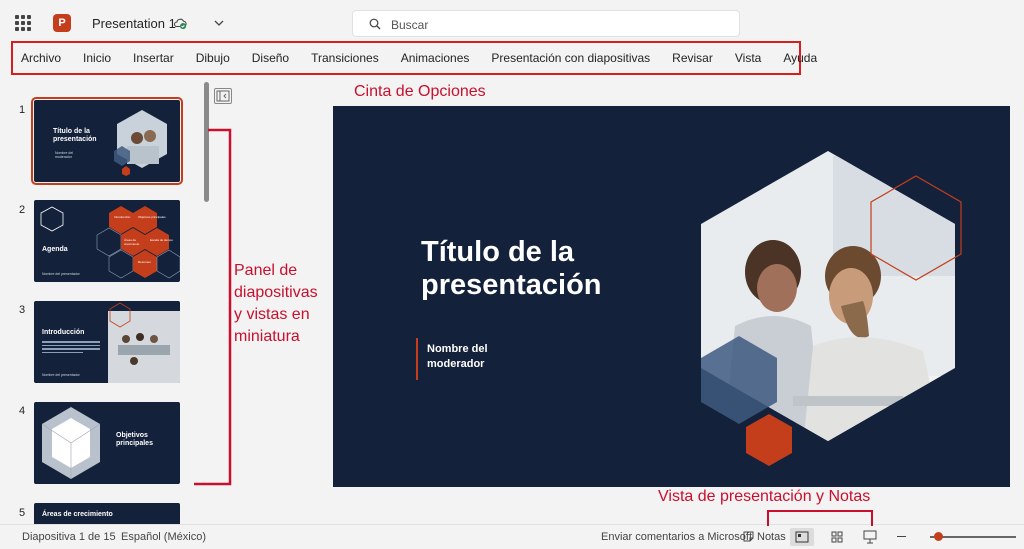 The height and width of the screenshot is (549, 1024). Describe the element at coordinates (134, 439) in the screenshot. I see `thumbnail-title: Objetivos principales` at that location.